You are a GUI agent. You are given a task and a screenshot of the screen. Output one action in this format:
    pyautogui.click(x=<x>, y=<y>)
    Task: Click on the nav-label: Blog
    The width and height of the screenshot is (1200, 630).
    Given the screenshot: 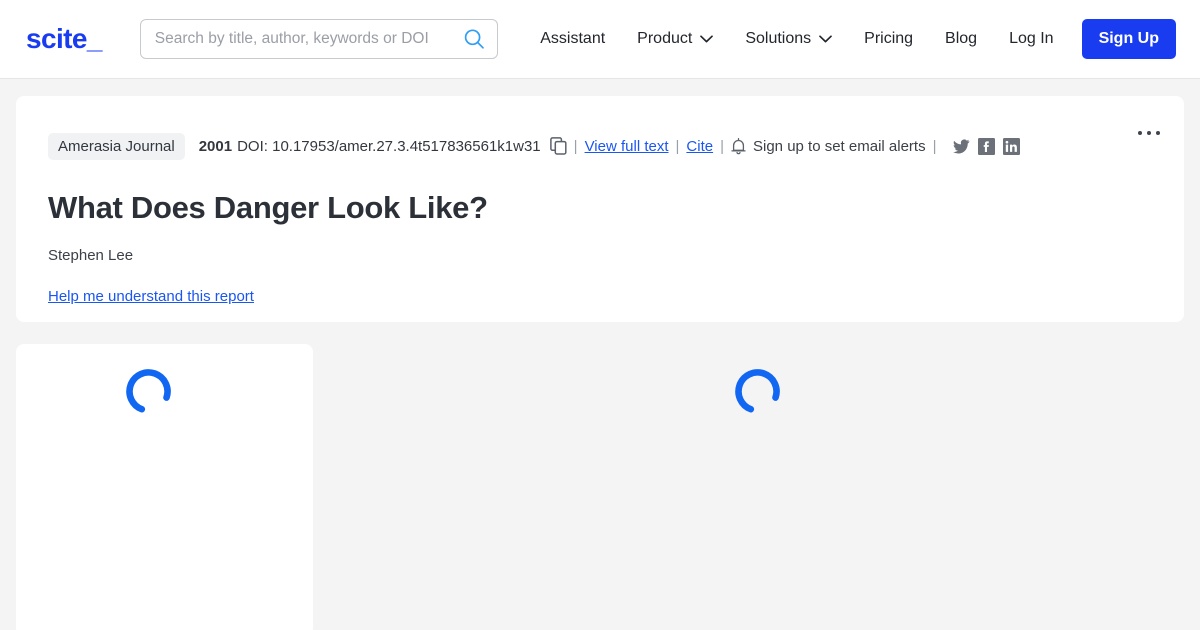 What is the action you would take?
    pyautogui.click(x=961, y=38)
    